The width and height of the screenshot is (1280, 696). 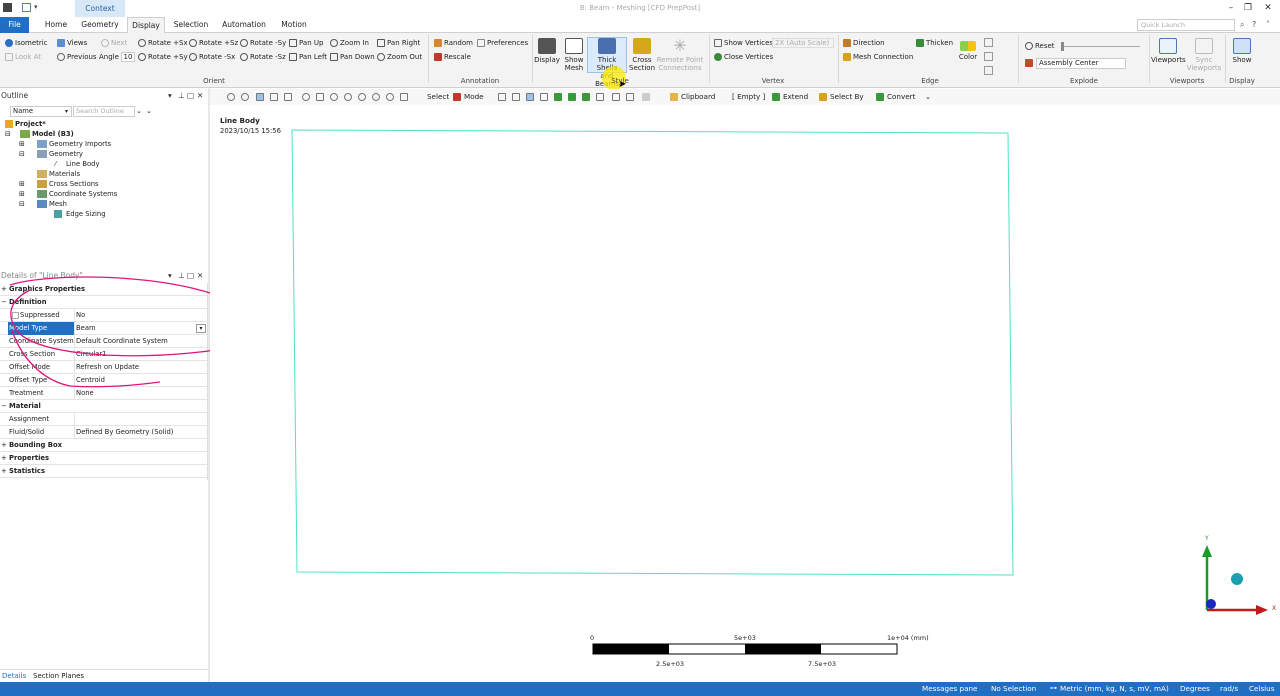 What do you see at coordinates (114, 43) in the screenshot?
I see `next-button: Next` at bounding box center [114, 43].